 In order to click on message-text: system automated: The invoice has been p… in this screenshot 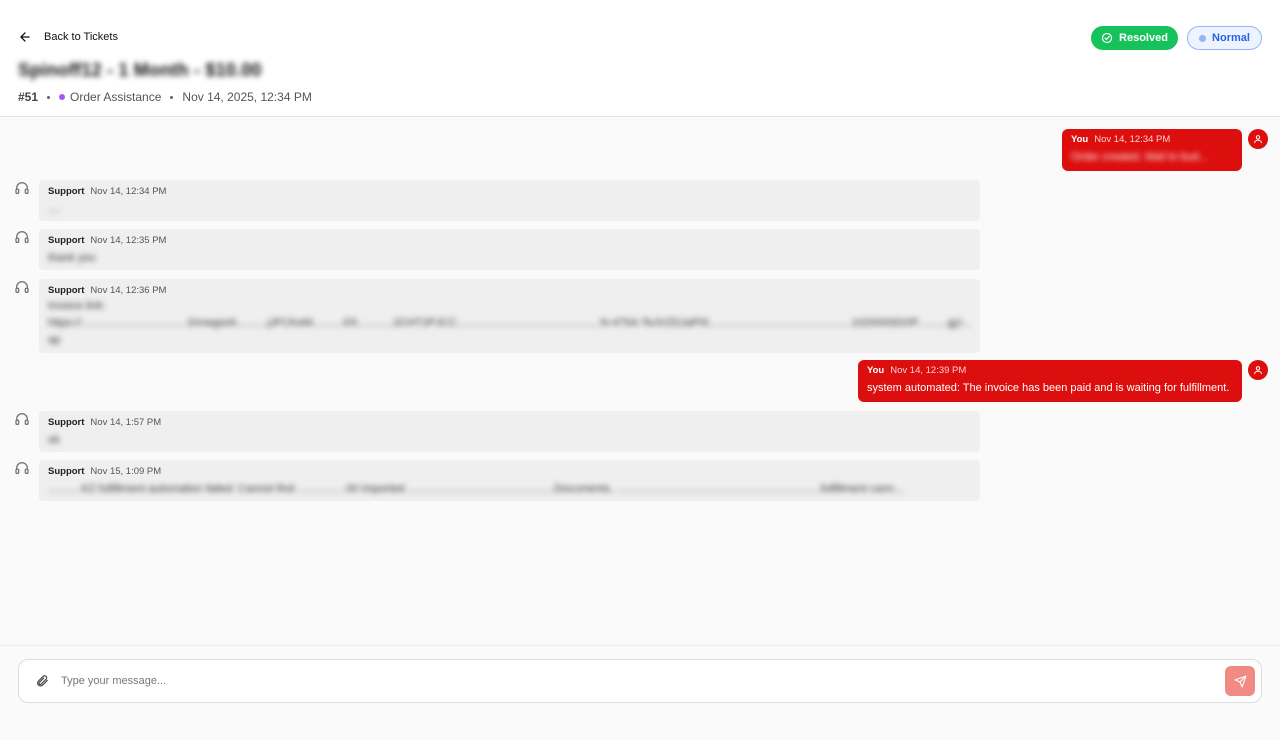, I will do `click(1048, 388)`.